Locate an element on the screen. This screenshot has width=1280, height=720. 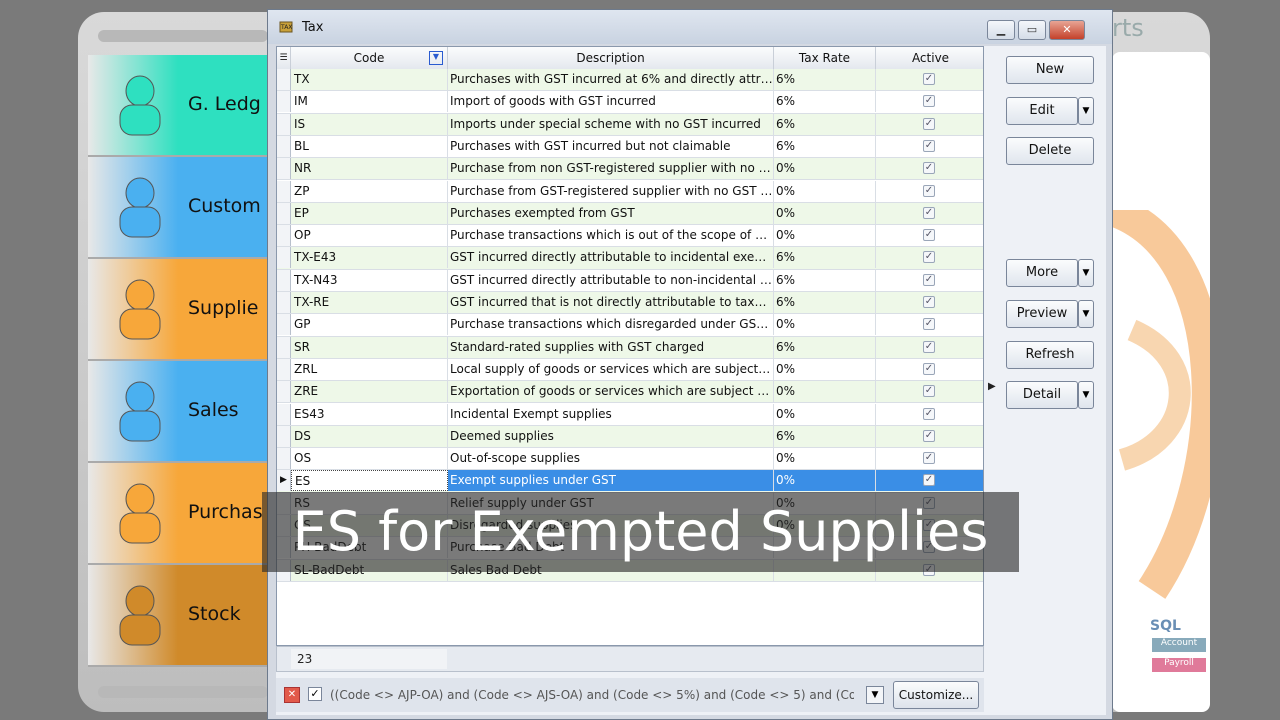
cell-description: Incidental Exempt supplies is located at coordinates (611, 414).